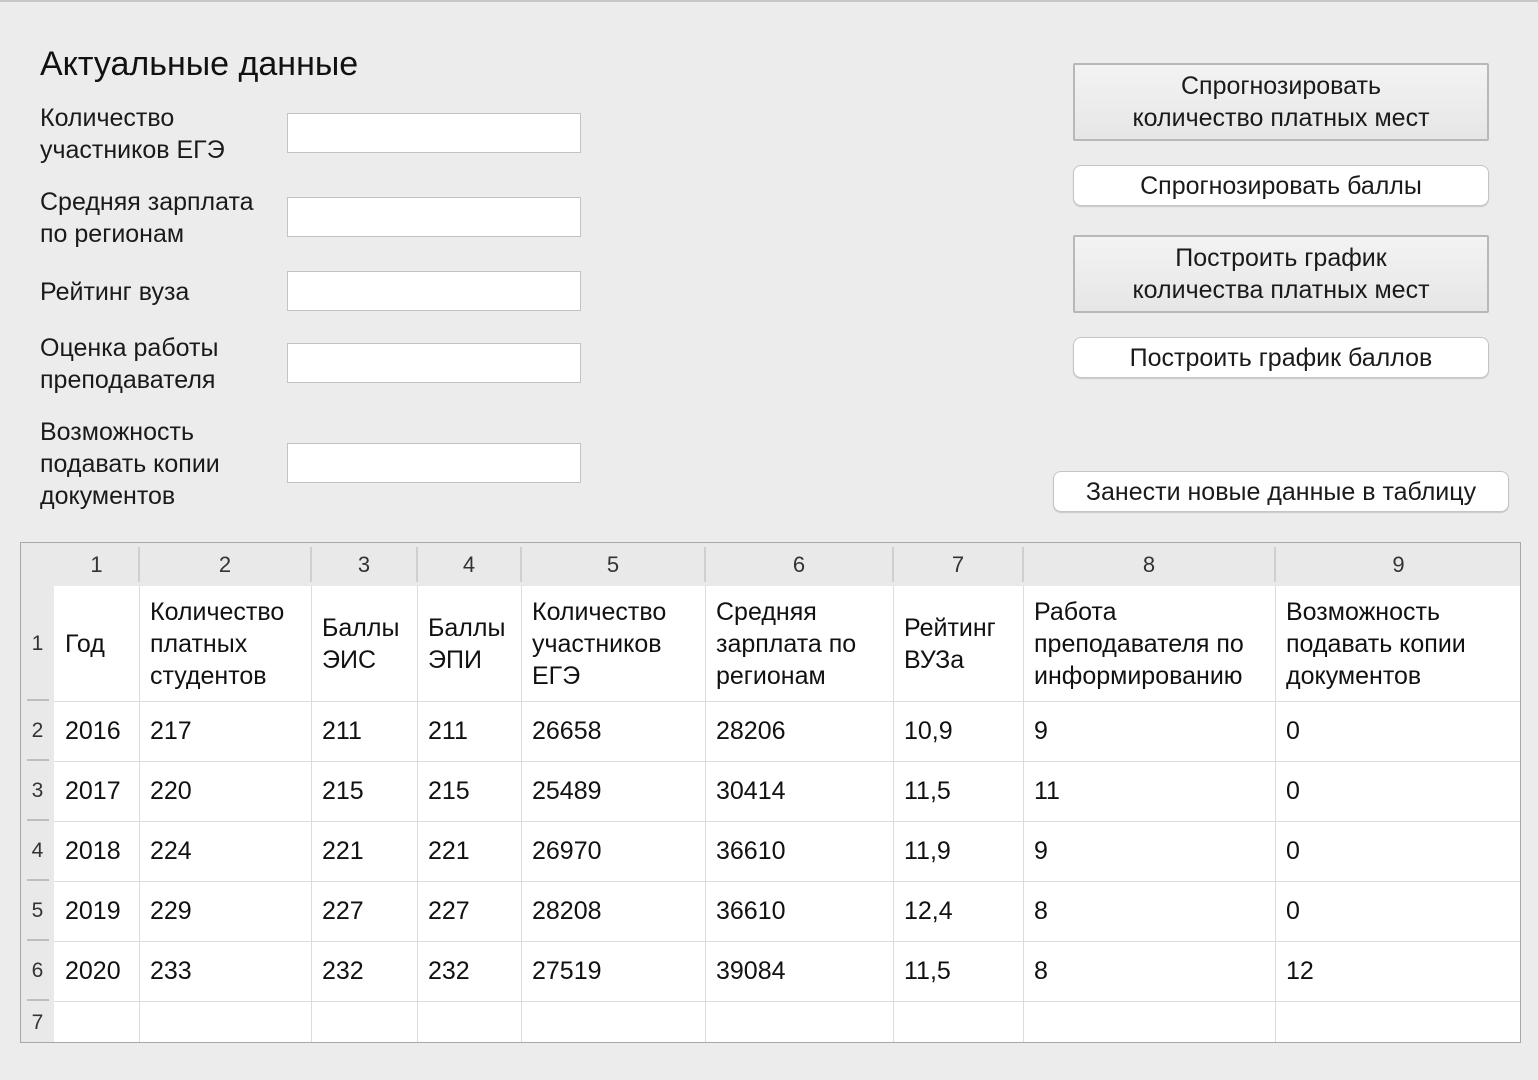 Image resolution: width=1538 pixels, height=1080 pixels. What do you see at coordinates (1149, 564) in the screenshot?
I see `column-header: 8` at bounding box center [1149, 564].